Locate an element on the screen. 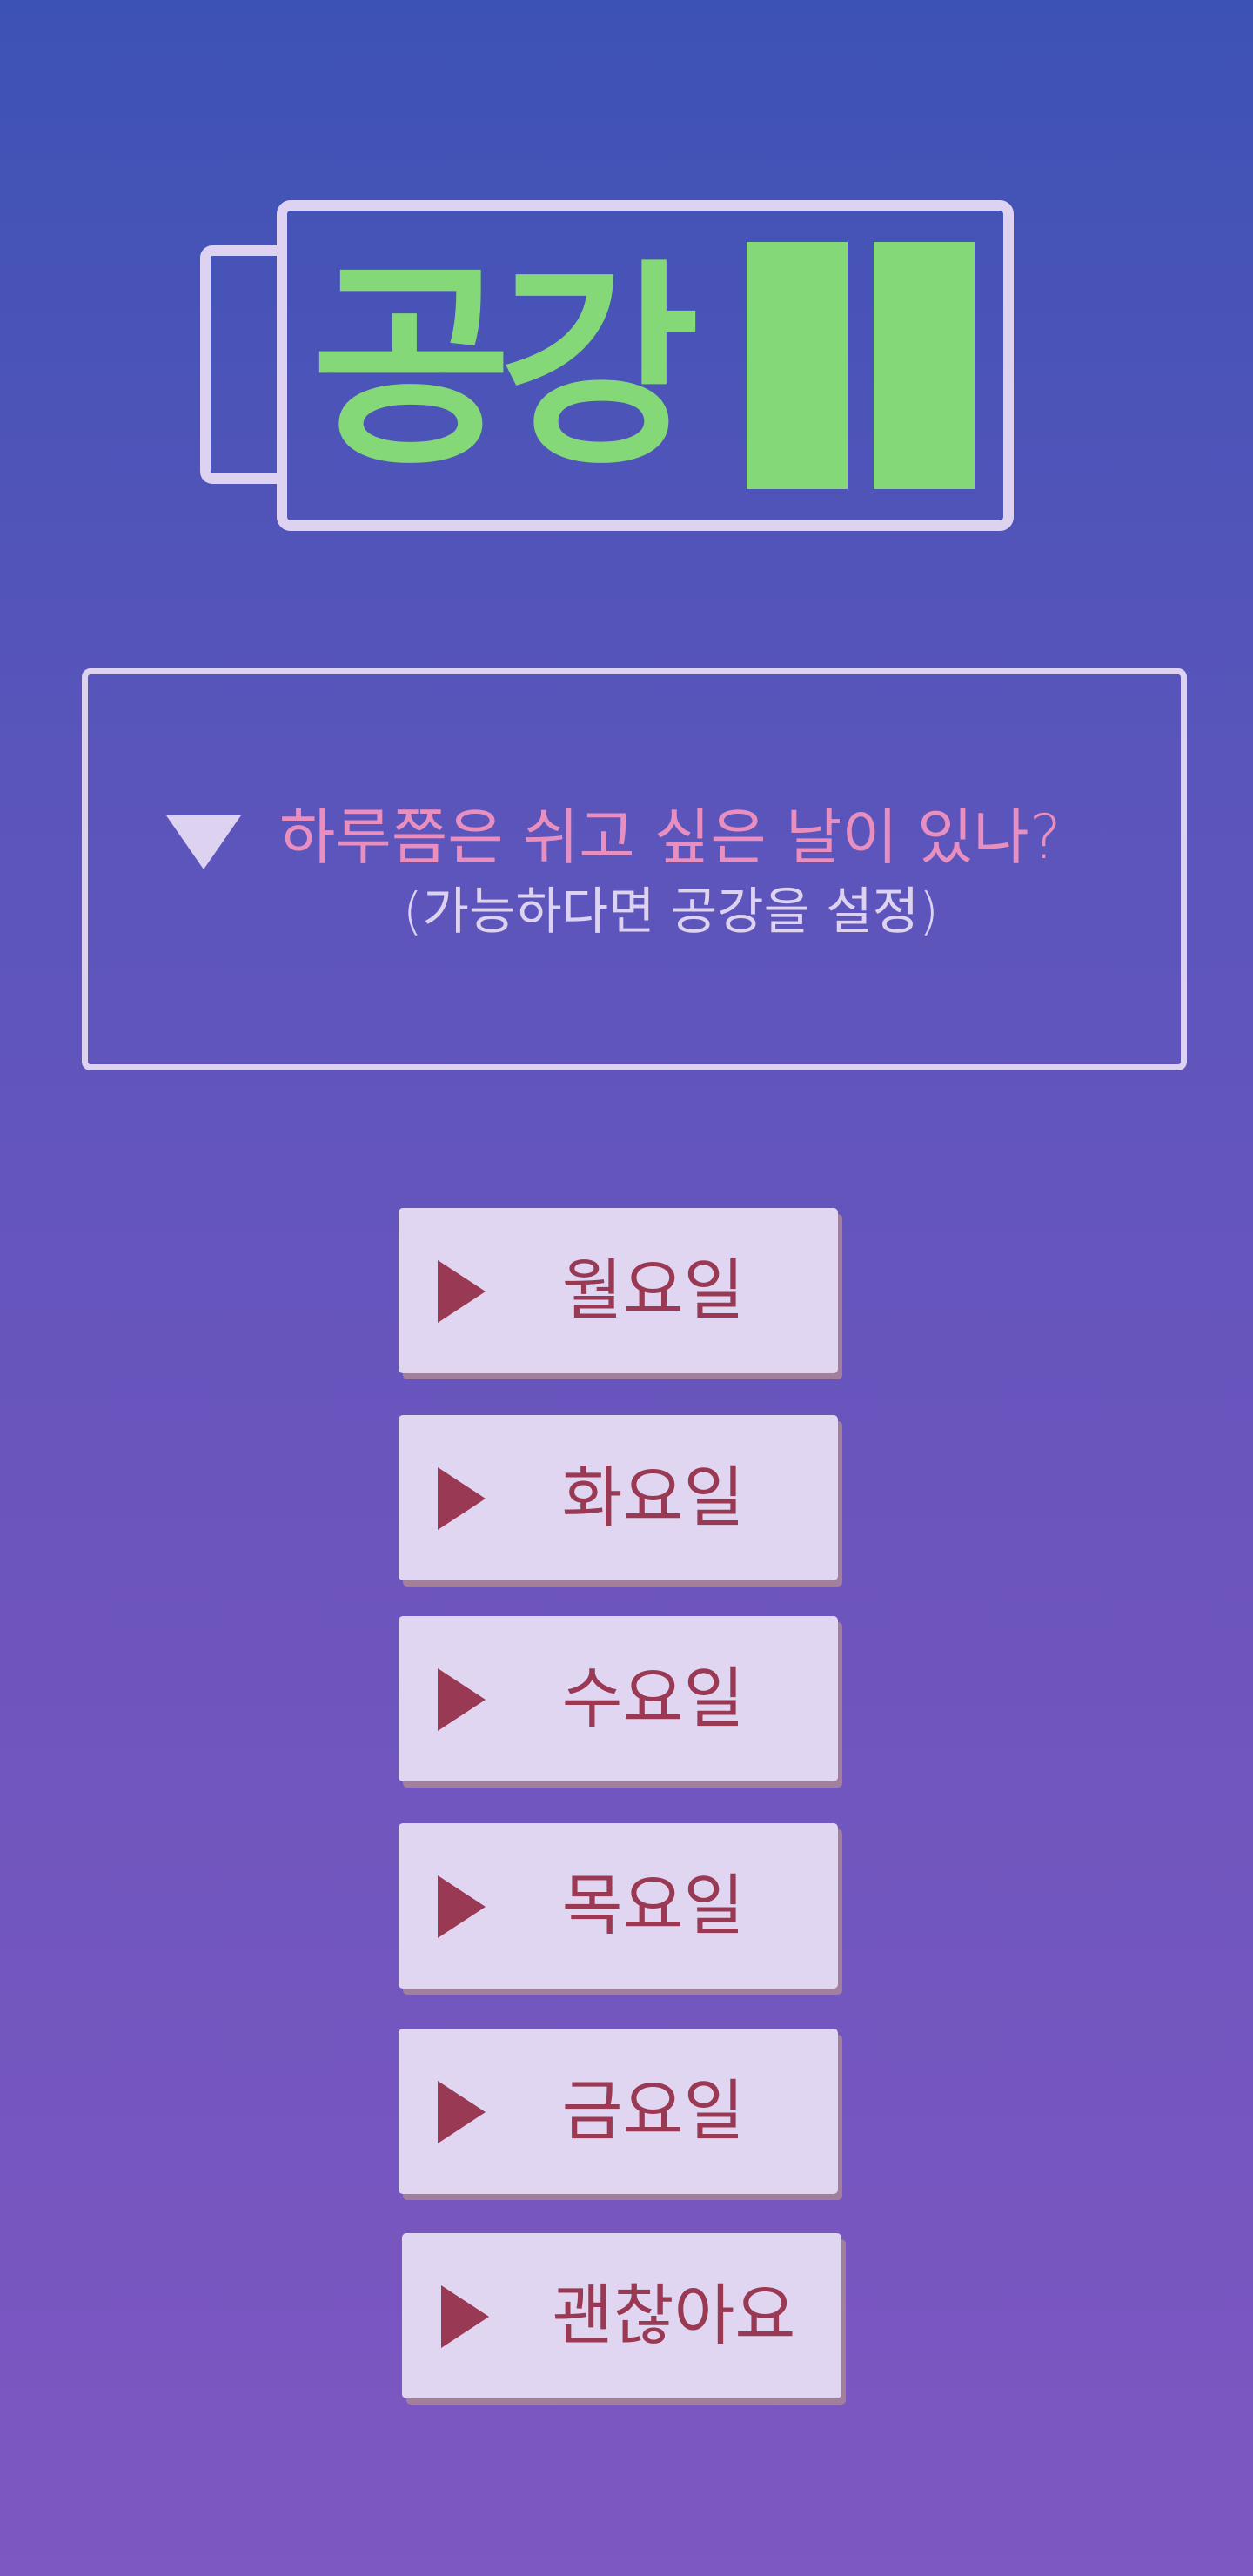 The width and height of the screenshot is (1253, 2576). logo-title: 공강 is located at coordinates (506, 367).